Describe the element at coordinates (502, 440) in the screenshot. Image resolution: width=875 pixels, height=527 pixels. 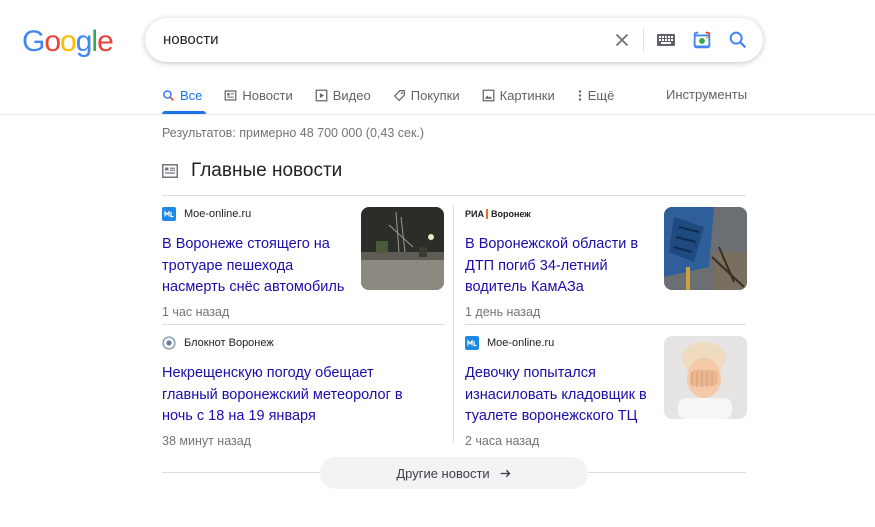
I see `news-time: 2 часа назад` at that location.